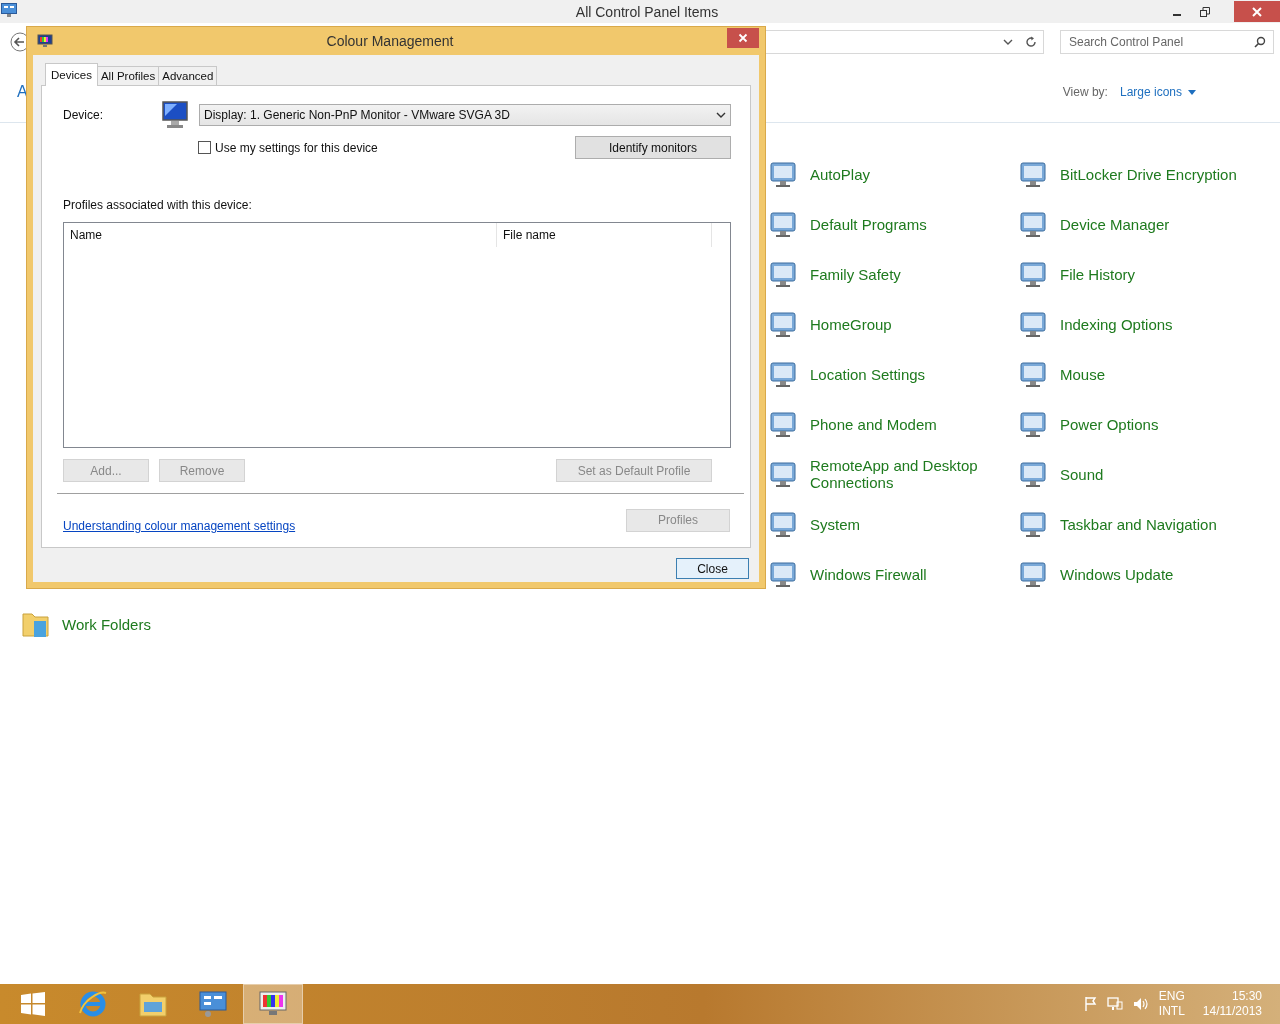 The width and height of the screenshot is (1280, 1024). I want to click on control-panel-item: Phone and Modem, so click(893, 424).